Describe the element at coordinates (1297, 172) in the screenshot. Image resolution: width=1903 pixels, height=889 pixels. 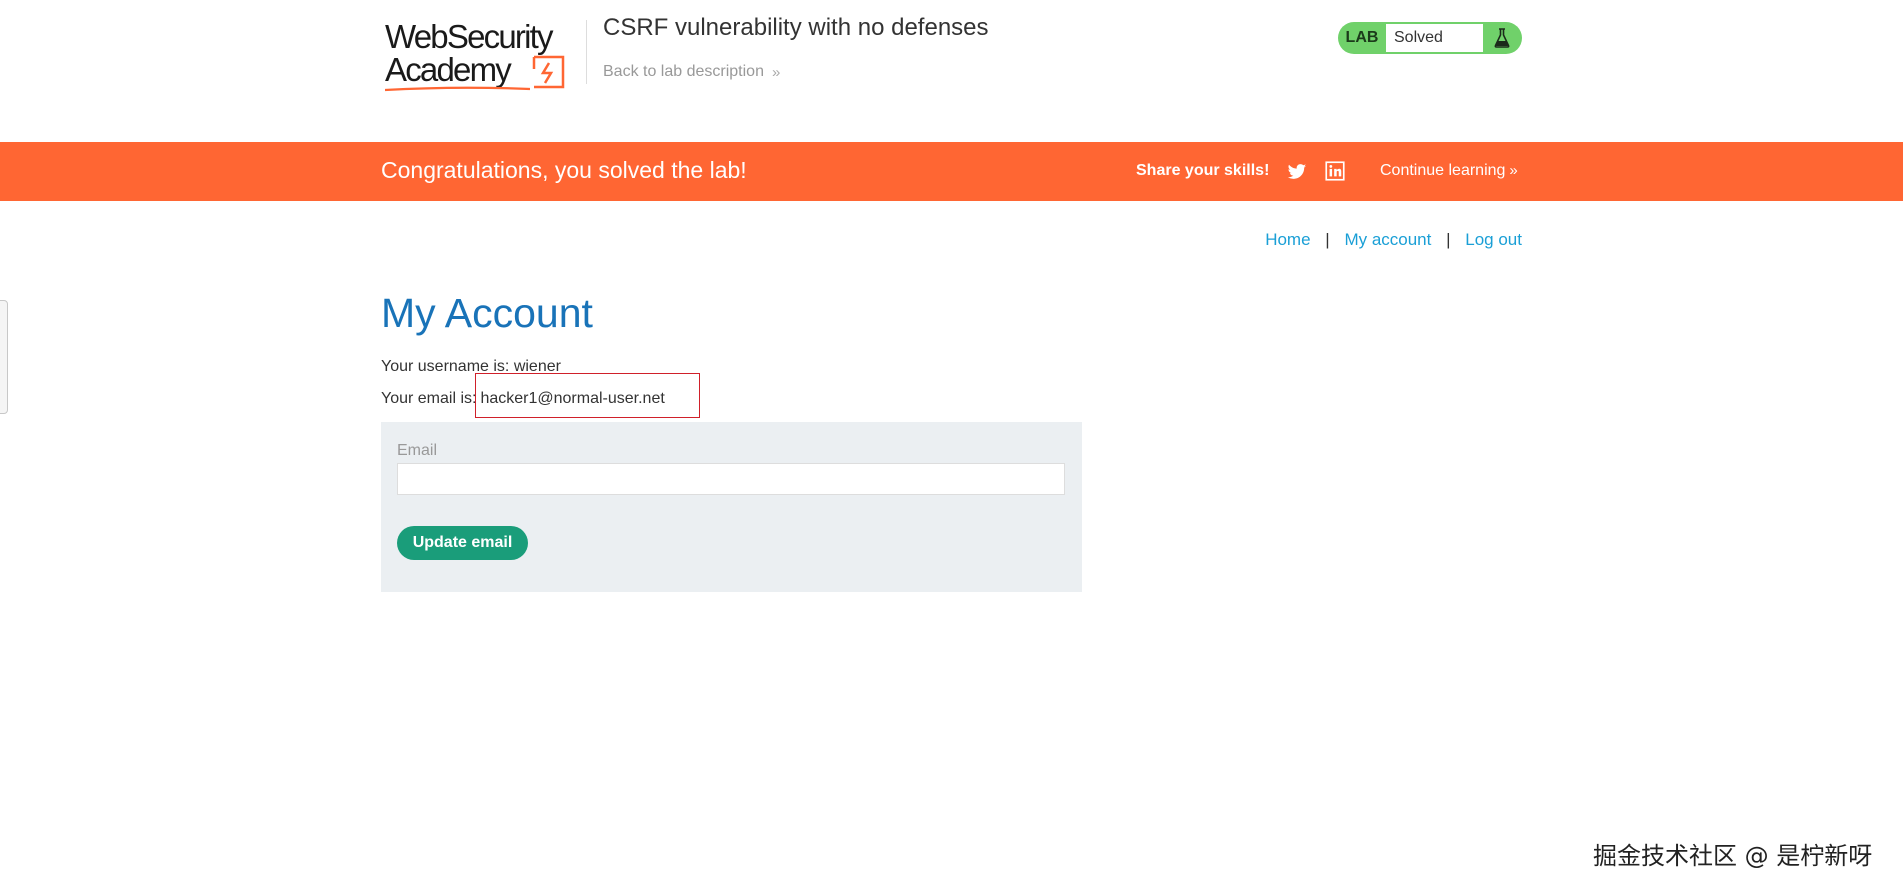
I see `twitter-icon` at that location.